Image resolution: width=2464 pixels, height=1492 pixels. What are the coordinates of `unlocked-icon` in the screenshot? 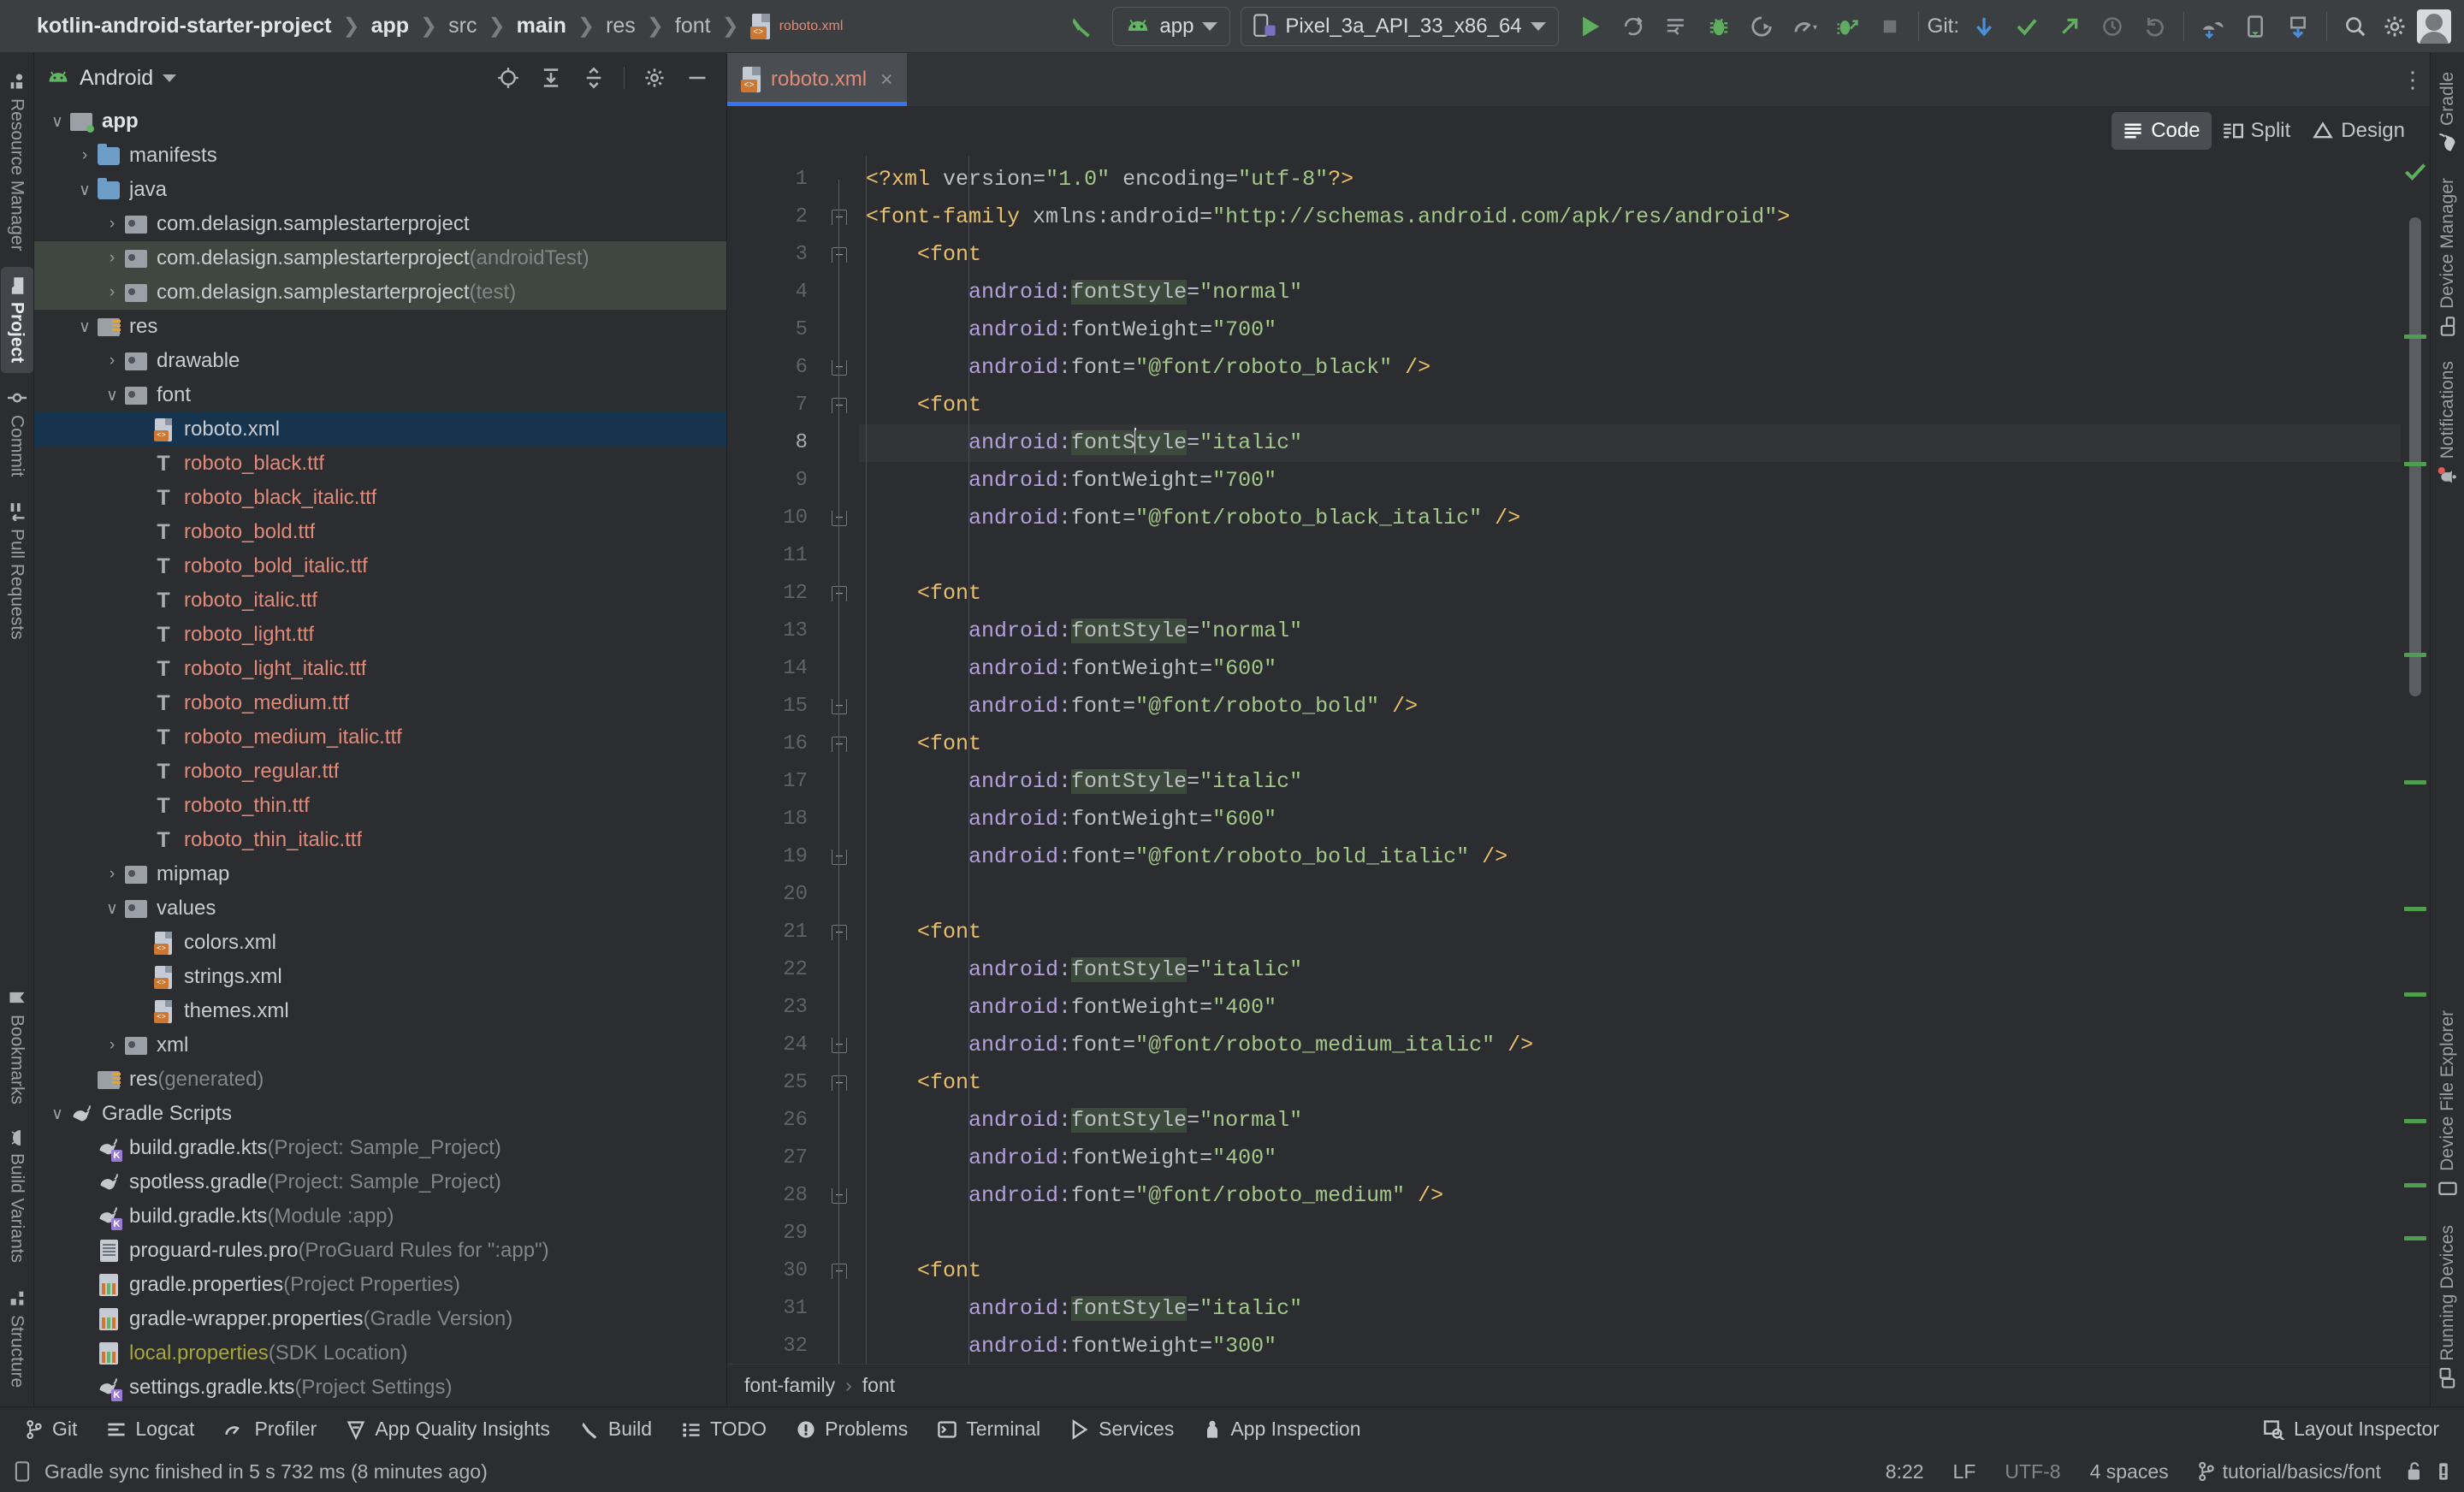 It's located at (2414, 1471).